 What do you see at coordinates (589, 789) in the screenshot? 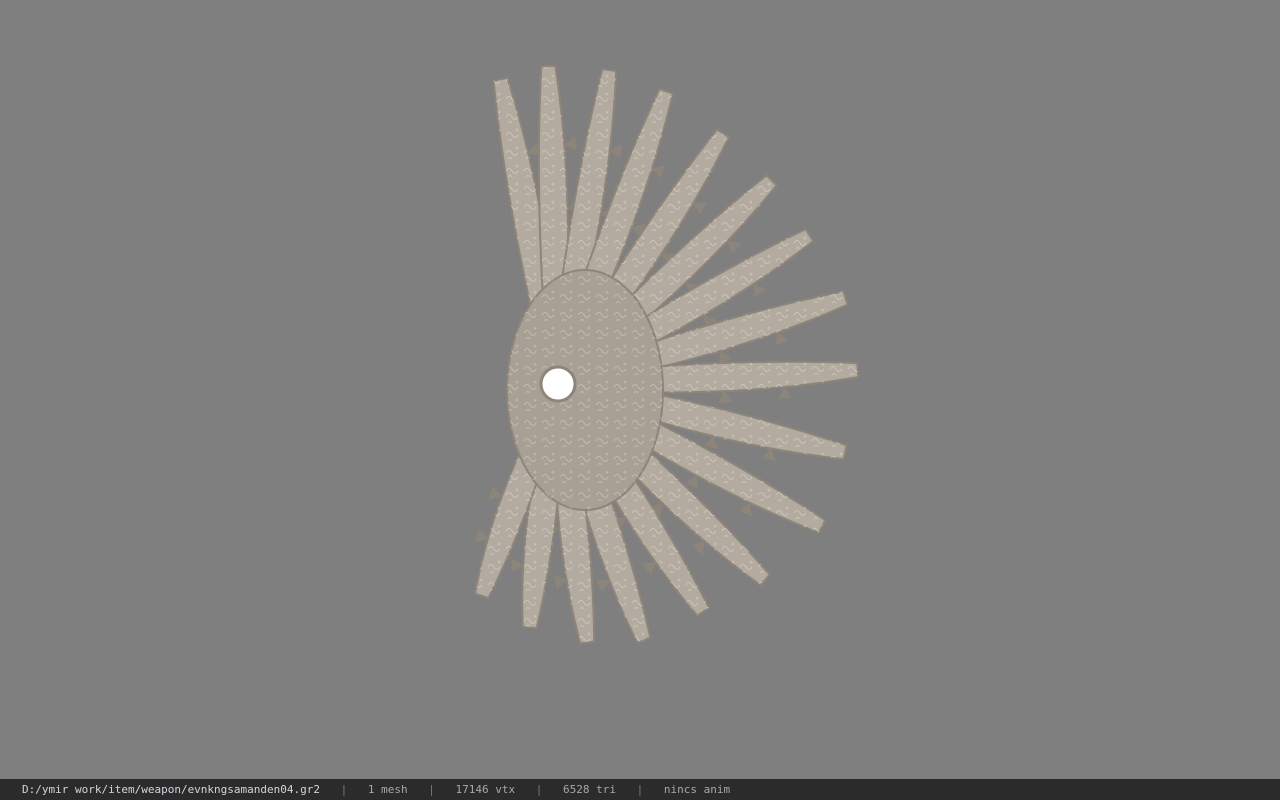
I see `triangle-count-label: 6528 tri` at bounding box center [589, 789].